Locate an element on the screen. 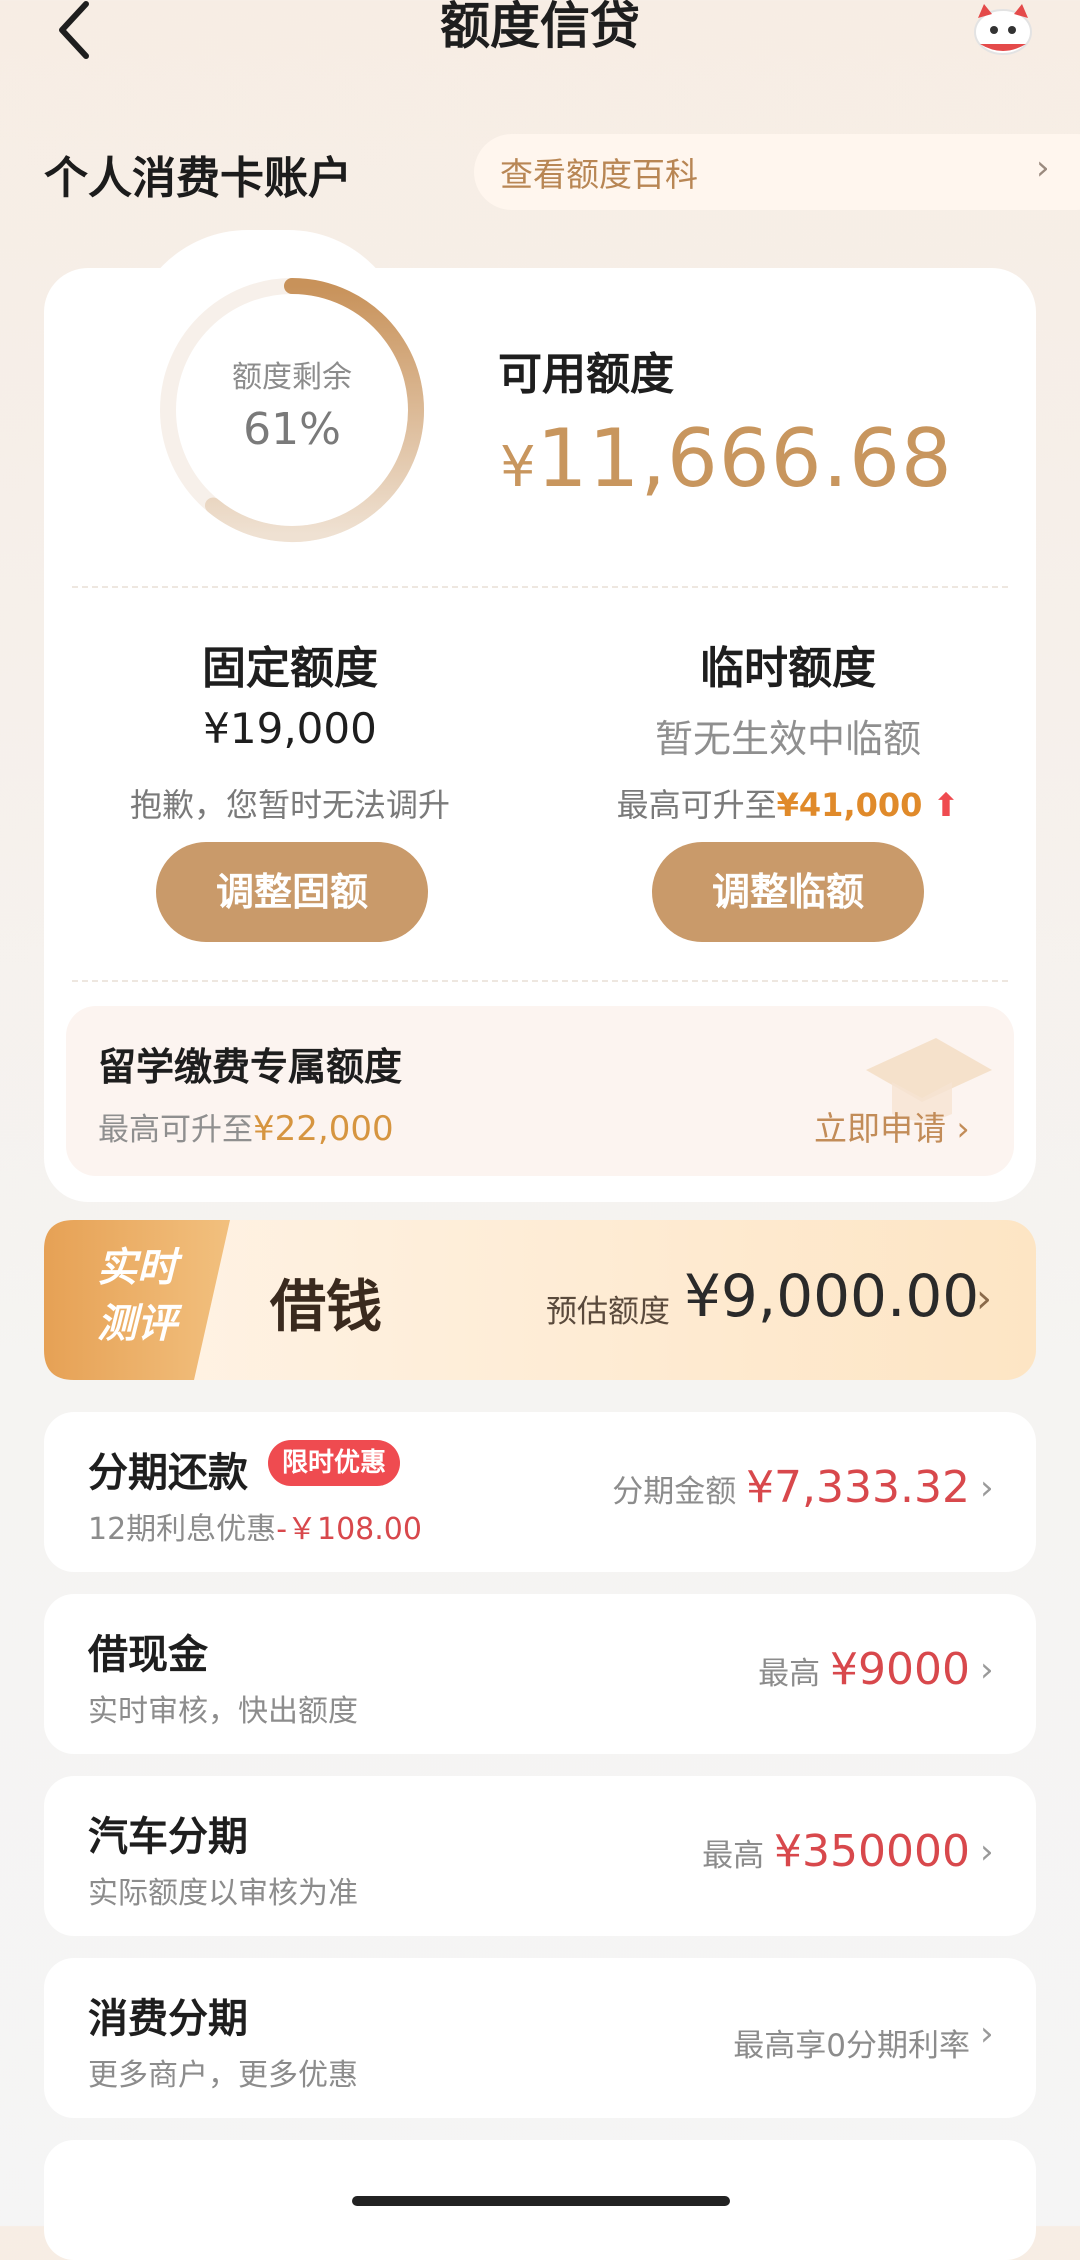 The height and width of the screenshot is (2260, 1080). item-right-info: 最高 ¥9000 is located at coordinates (864, 1669).